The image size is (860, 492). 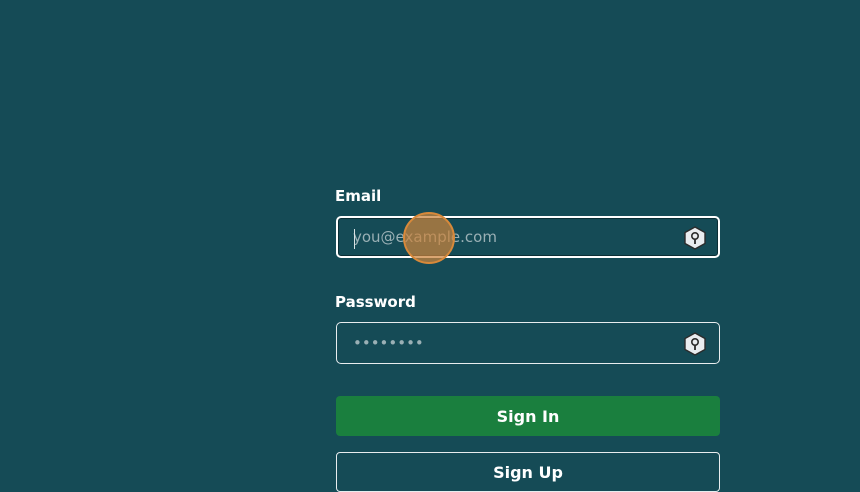 What do you see at coordinates (375, 302) in the screenshot?
I see `password-label: Password` at bounding box center [375, 302].